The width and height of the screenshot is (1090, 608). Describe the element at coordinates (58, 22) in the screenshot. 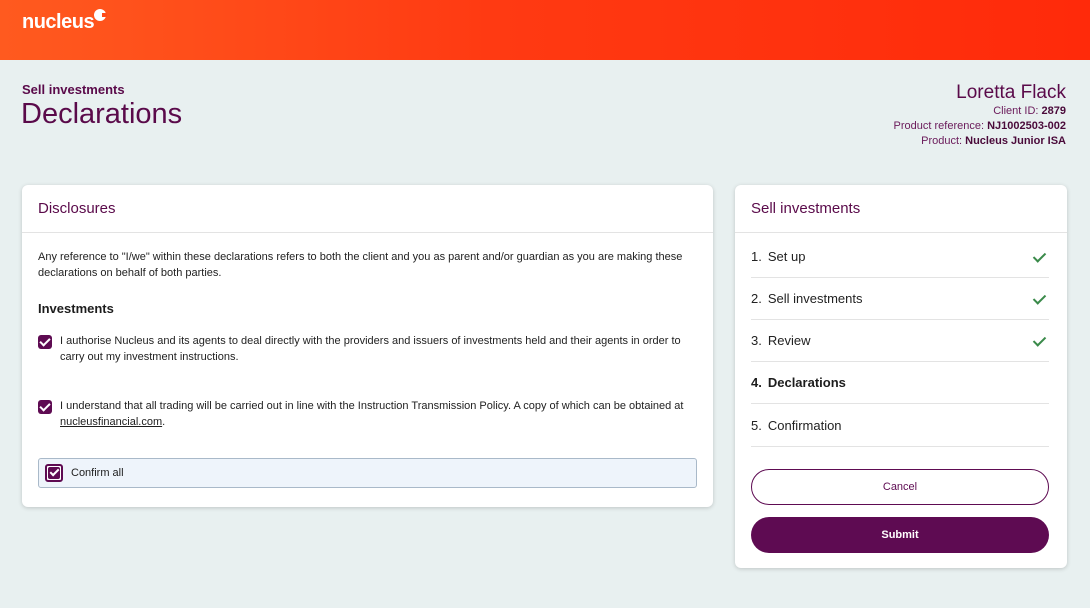

I see `nucleus-logo: nucleus` at that location.